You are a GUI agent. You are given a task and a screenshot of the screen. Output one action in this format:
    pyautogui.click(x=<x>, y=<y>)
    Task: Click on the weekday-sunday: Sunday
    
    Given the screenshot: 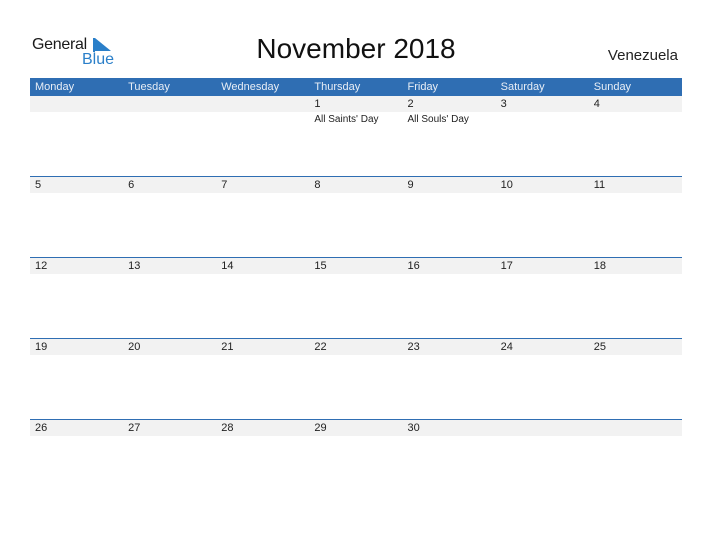 What is the action you would take?
    pyautogui.click(x=612, y=87)
    